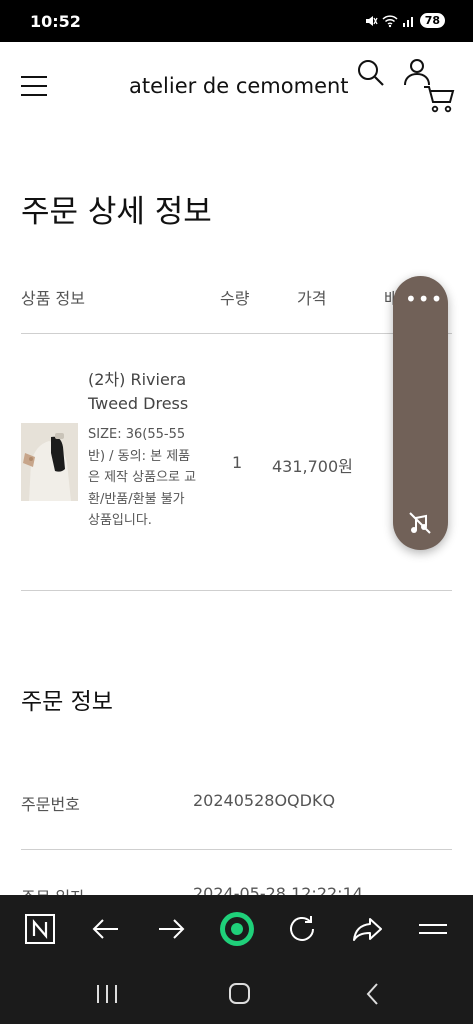 Image resolution: width=473 pixels, height=1024 pixels. I want to click on search-button, so click(371, 73).